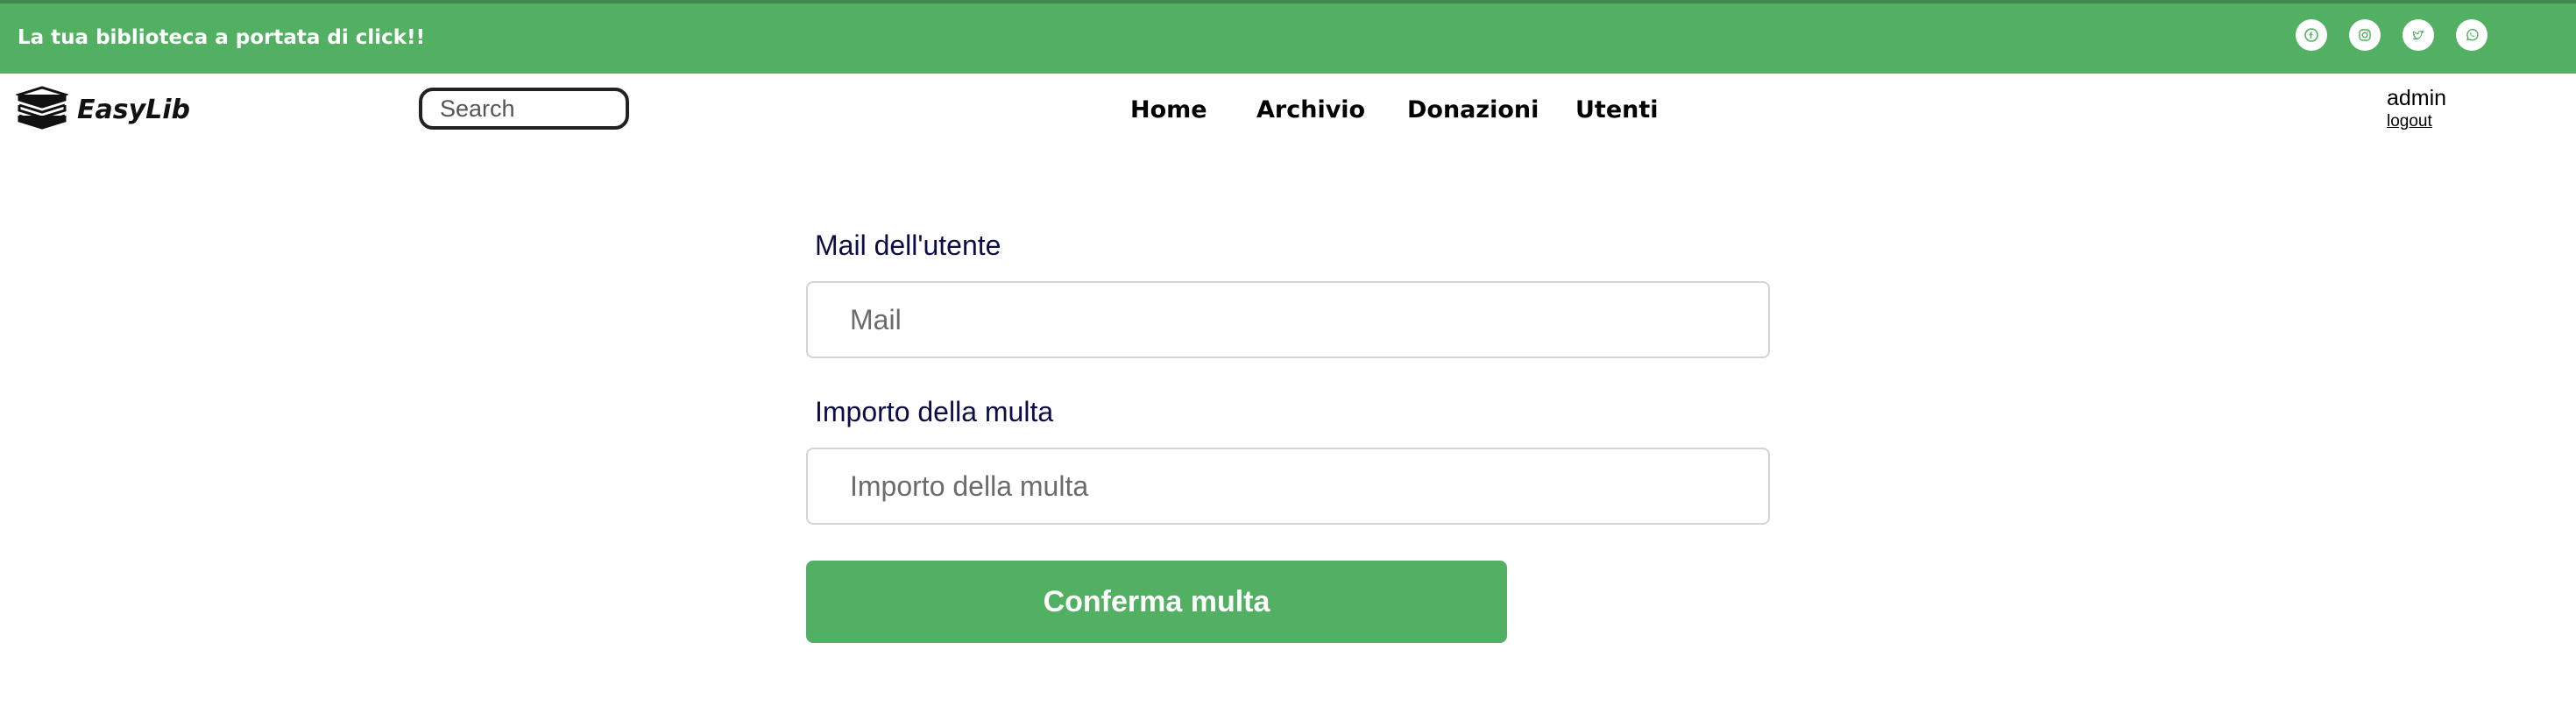 This screenshot has width=2576, height=727. Describe the element at coordinates (2417, 98) in the screenshot. I see `username: admin` at that location.